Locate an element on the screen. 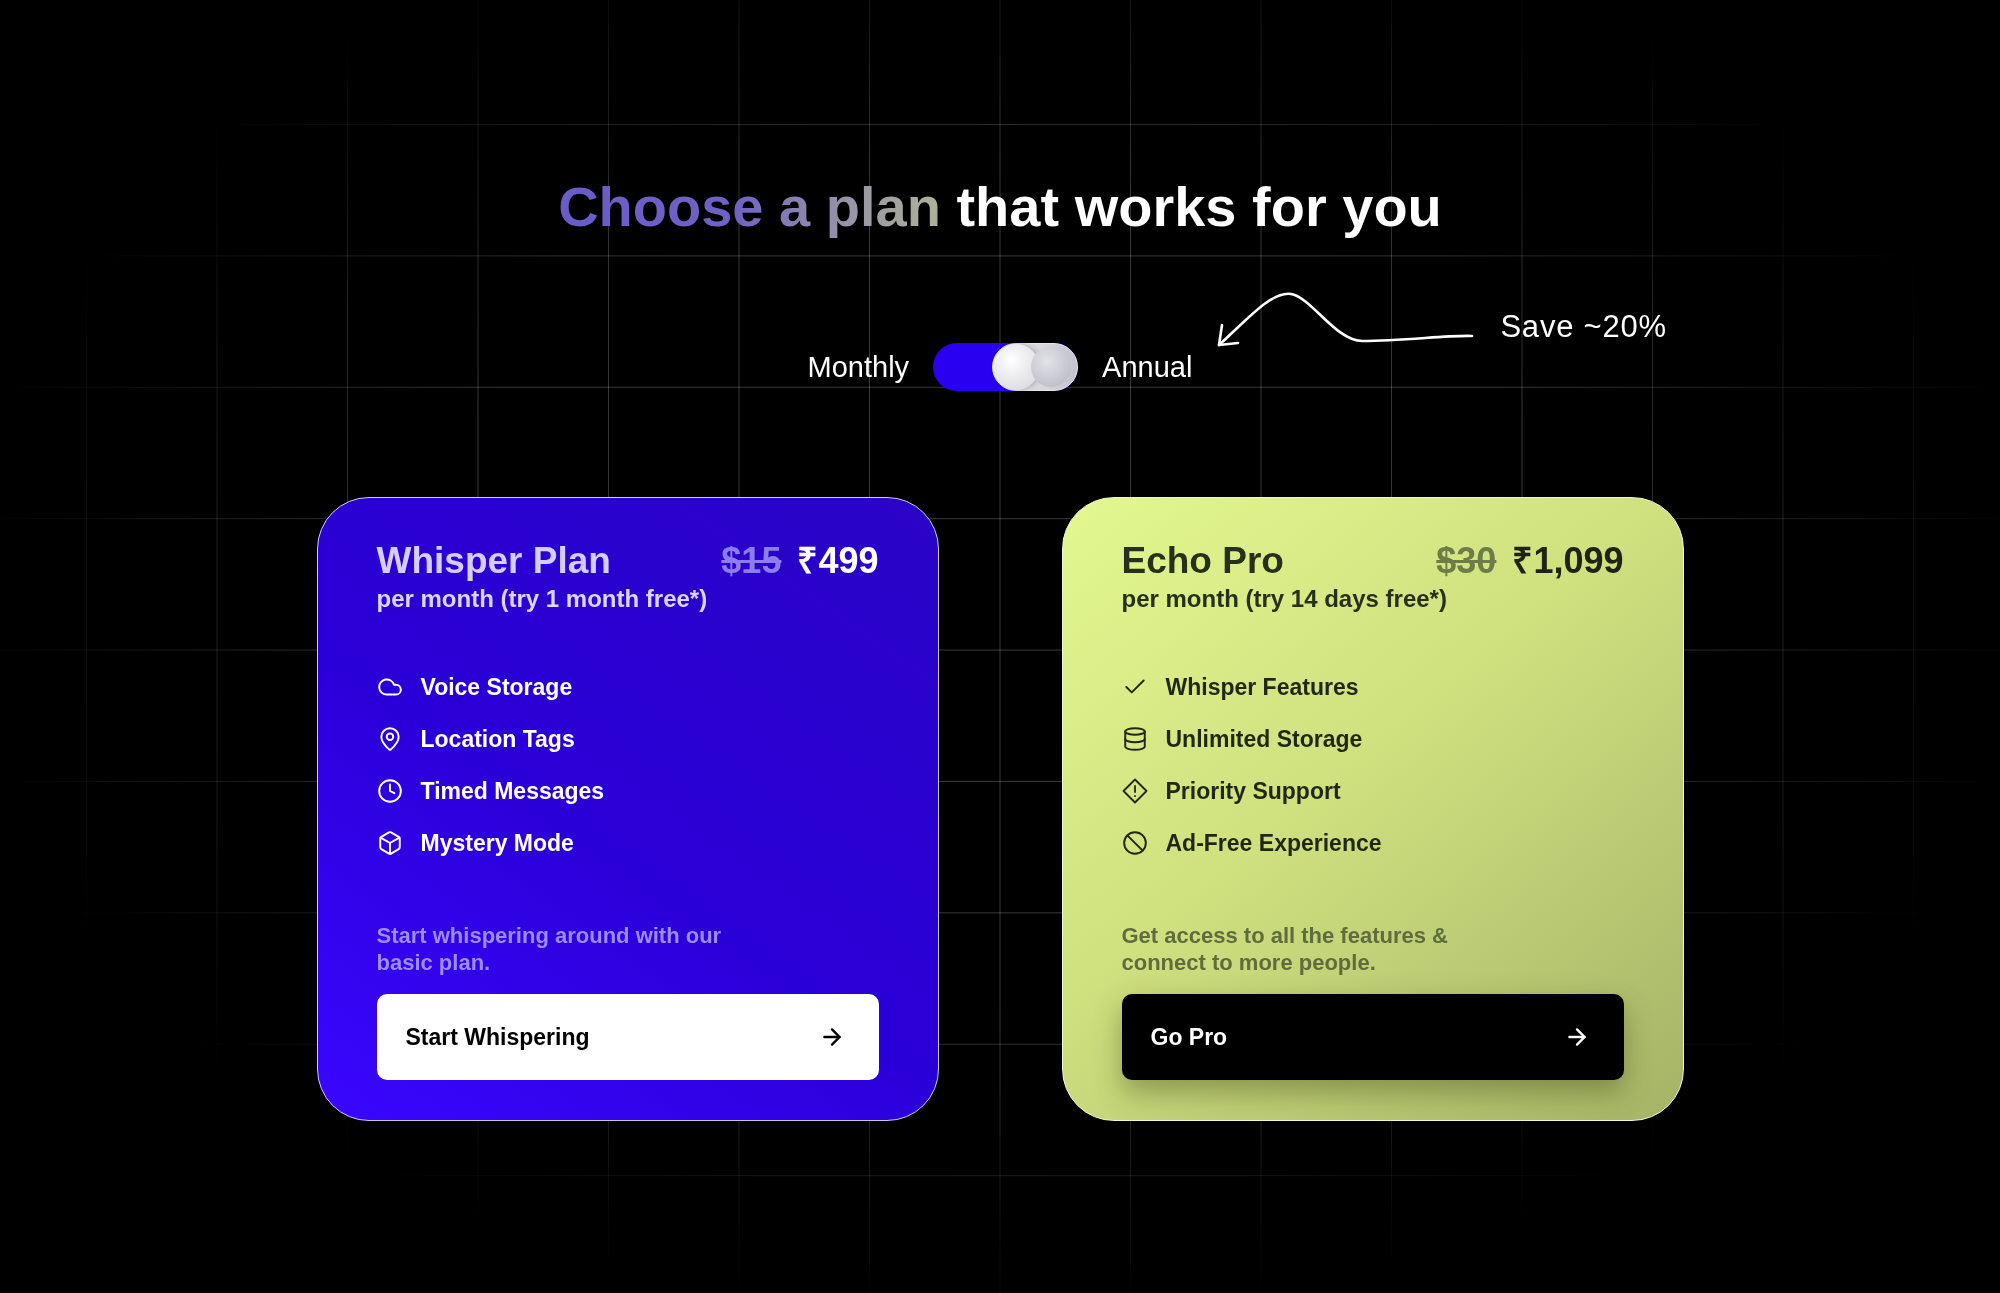 Image resolution: width=2000 pixels, height=1293 pixels. clock-icon is located at coordinates (389, 791).